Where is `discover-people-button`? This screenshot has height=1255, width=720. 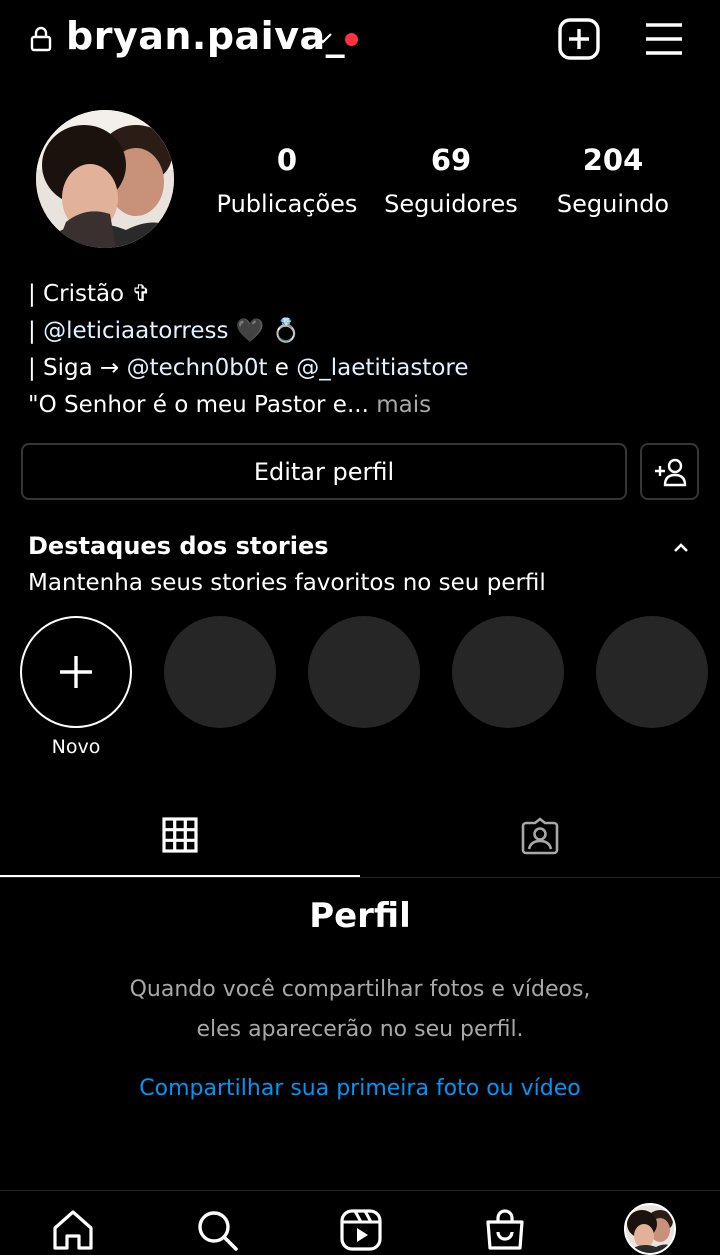 discover-people-button is located at coordinates (669, 471).